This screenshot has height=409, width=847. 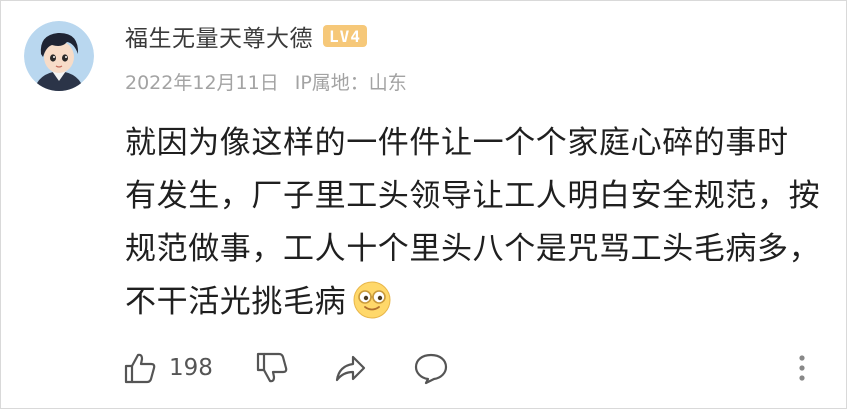 I want to click on avatar, so click(x=59, y=56).